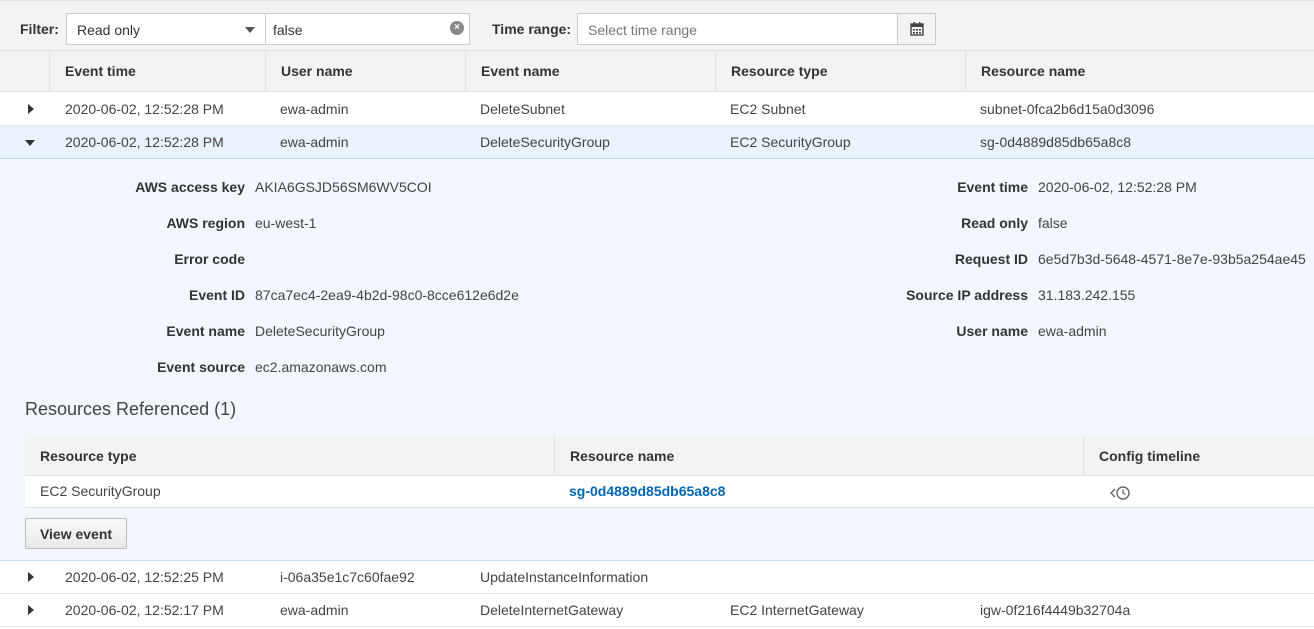 This screenshot has height=629, width=1314. Describe the element at coordinates (365, 71) in the screenshot. I see `column-user-name: User name` at that location.